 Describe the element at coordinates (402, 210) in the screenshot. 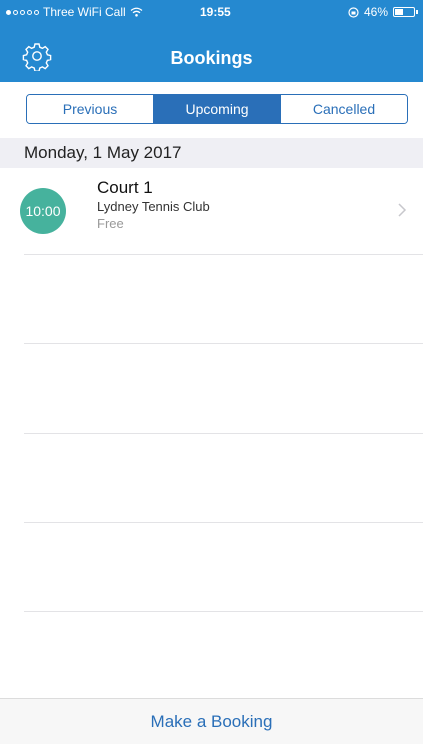

I see `chevron-right-icon` at that location.